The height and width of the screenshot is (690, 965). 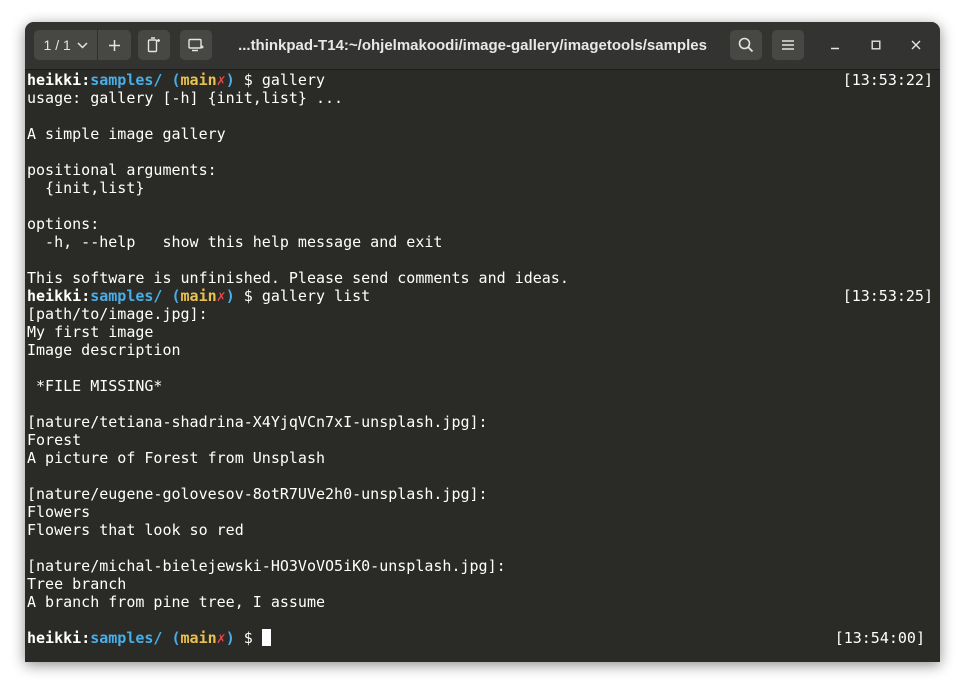 I want to click on command-text: gallery, so click(x=293, y=80).